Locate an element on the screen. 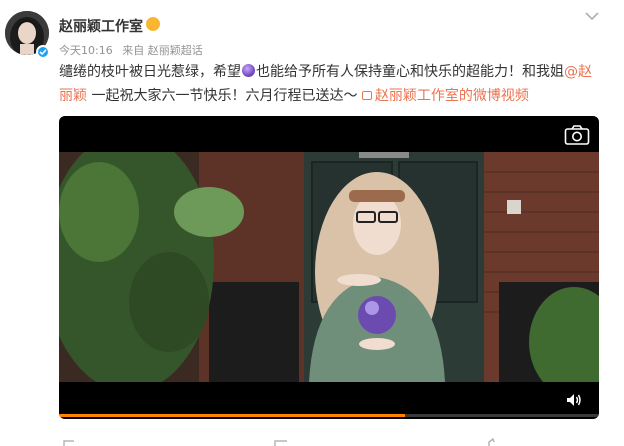  verified-icon is located at coordinates (43, 52).